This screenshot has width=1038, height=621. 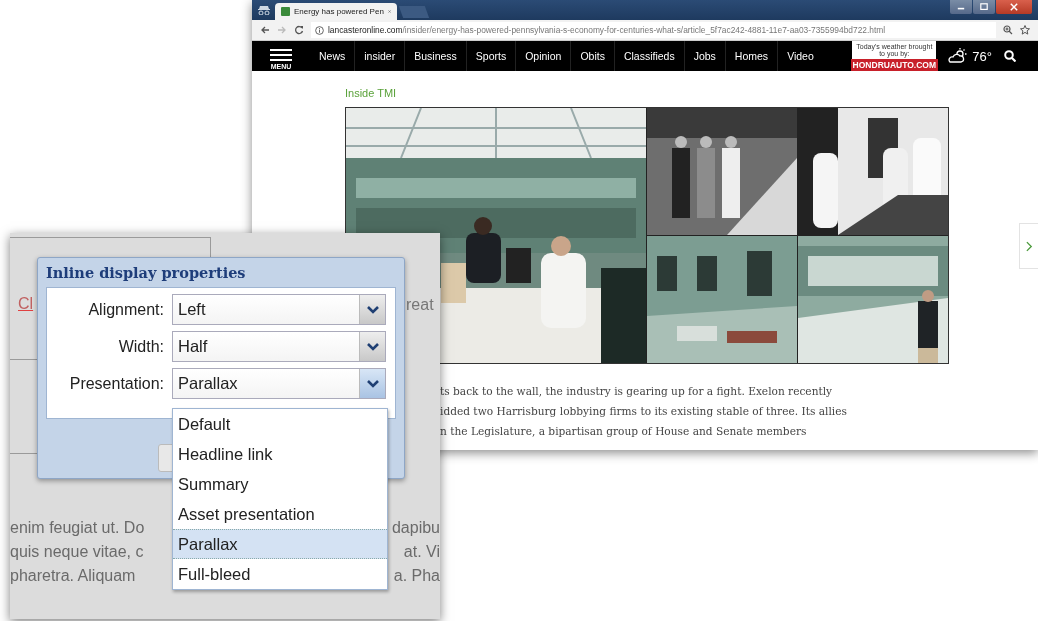 What do you see at coordinates (379, 56) in the screenshot?
I see `nav-link: insider` at bounding box center [379, 56].